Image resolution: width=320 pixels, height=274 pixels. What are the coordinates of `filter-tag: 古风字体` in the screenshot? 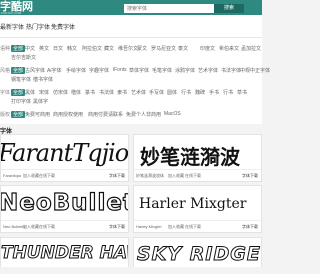 It's located at (35, 70).